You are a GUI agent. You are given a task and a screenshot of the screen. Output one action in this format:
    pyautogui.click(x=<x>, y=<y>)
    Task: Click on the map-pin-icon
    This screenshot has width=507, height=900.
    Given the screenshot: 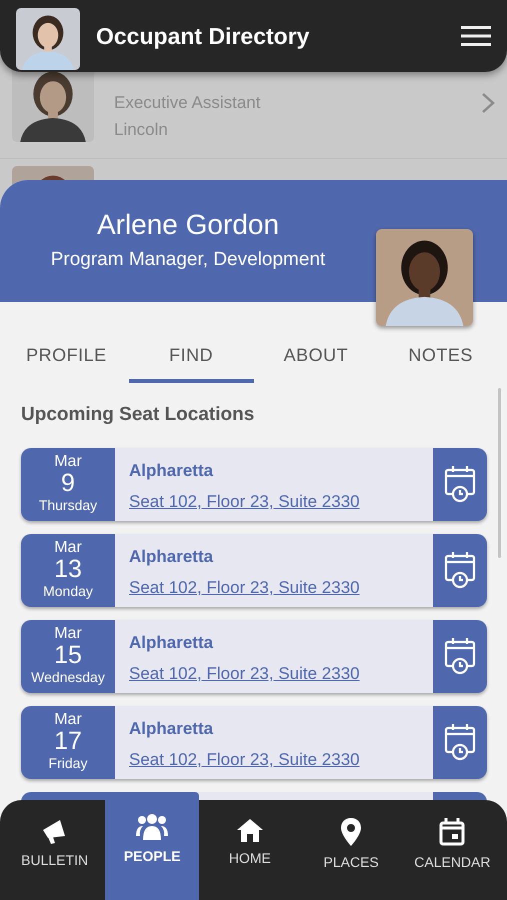 What is the action you would take?
    pyautogui.click(x=351, y=832)
    